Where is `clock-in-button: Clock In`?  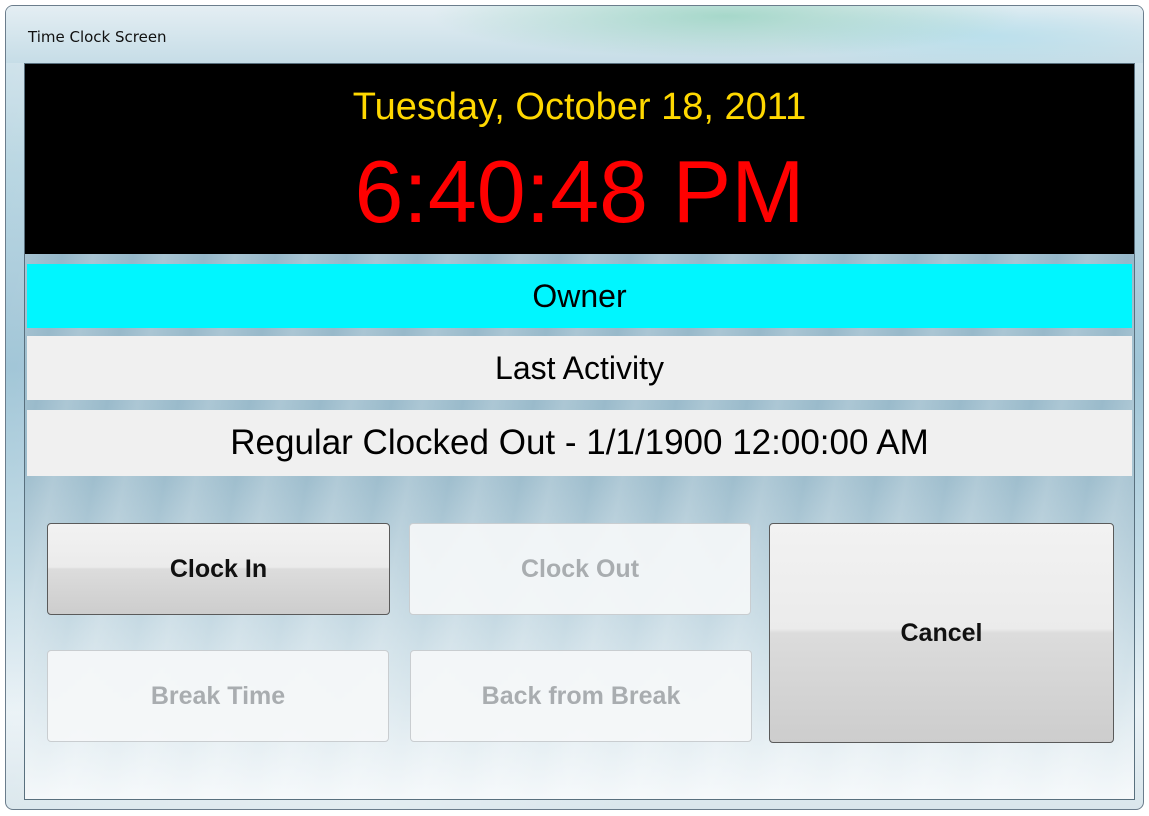 clock-in-button: Clock In is located at coordinates (218, 569).